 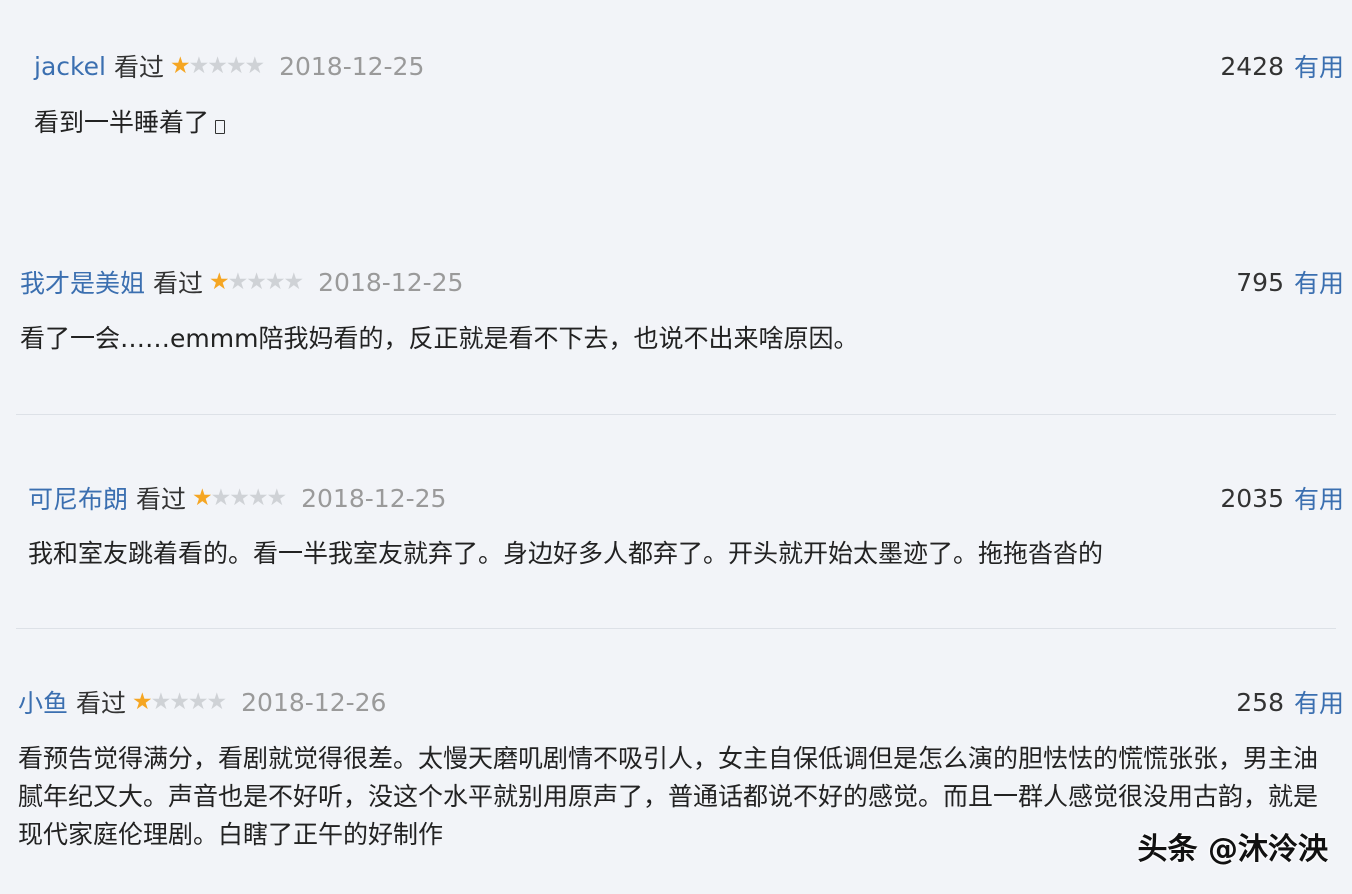 What do you see at coordinates (78, 498) in the screenshot?
I see `review-username: 可尼布朗` at bounding box center [78, 498].